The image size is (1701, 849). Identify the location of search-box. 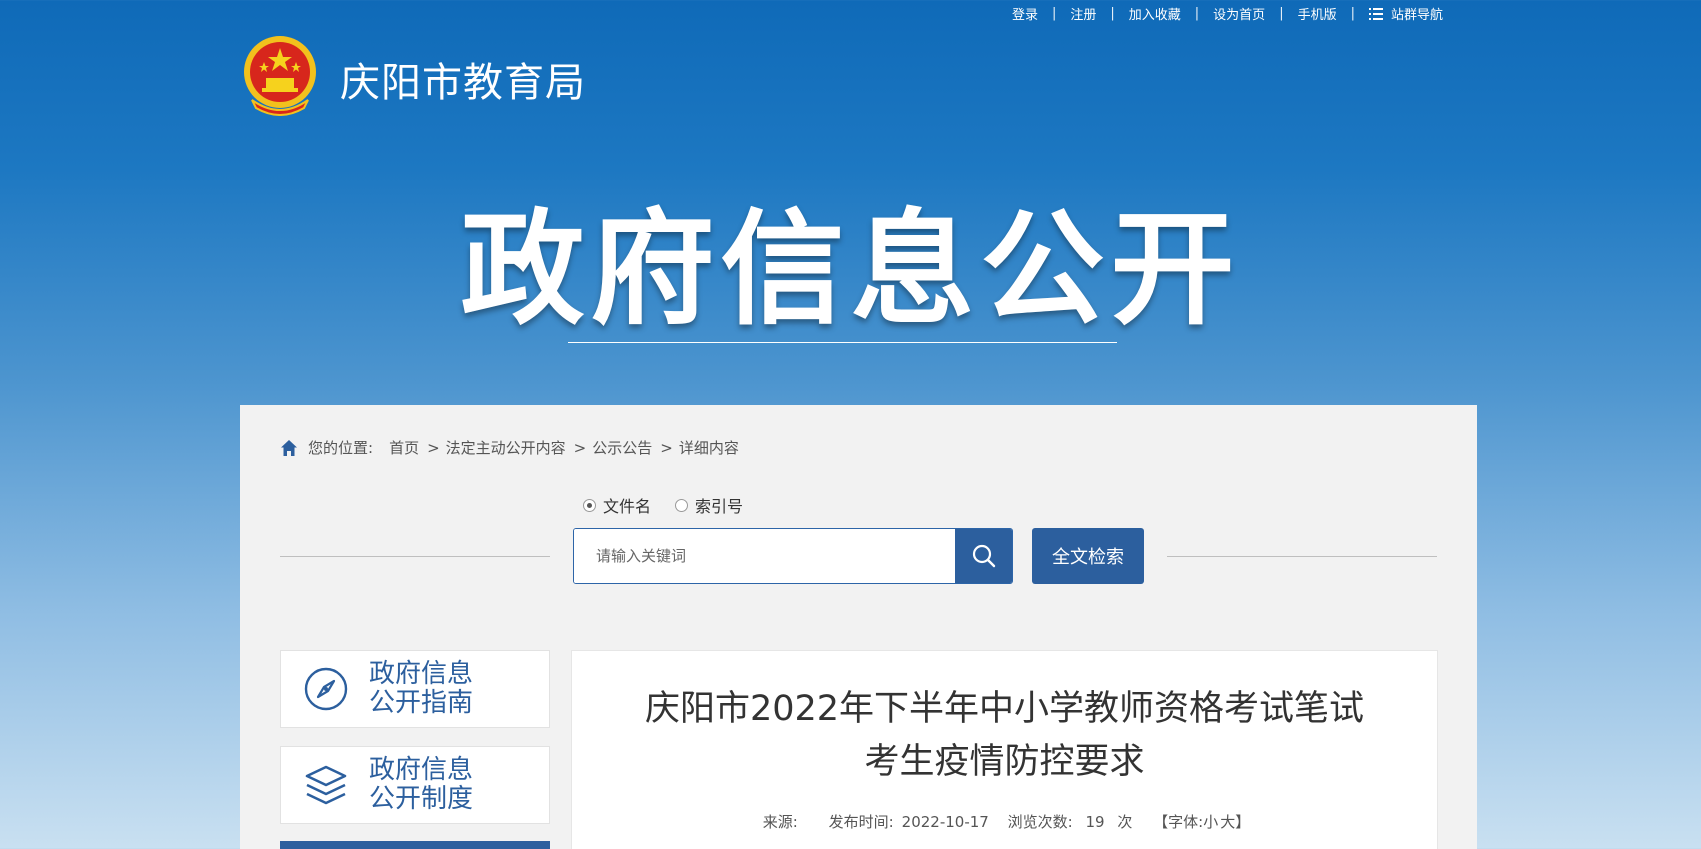
(793, 556).